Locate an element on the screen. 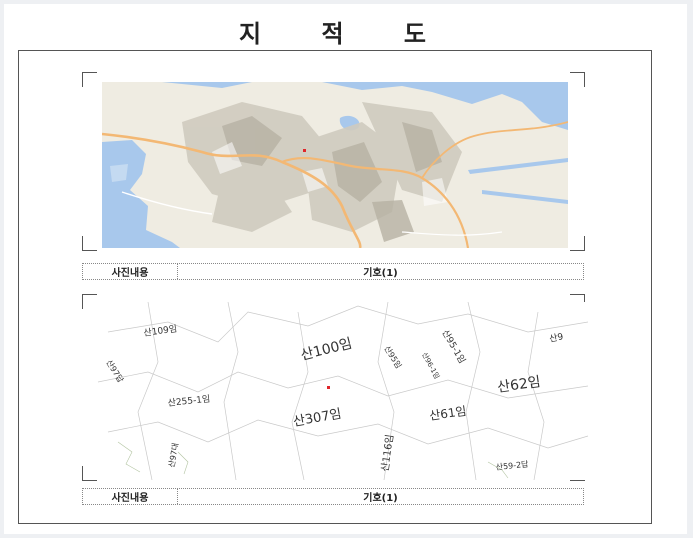  parcel-label: 산100임 is located at coordinates (326, 350).